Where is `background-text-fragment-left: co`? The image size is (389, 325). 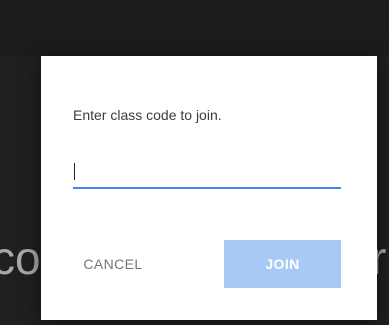
background-text-fragment-left: co is located at coordinates (20, 258).